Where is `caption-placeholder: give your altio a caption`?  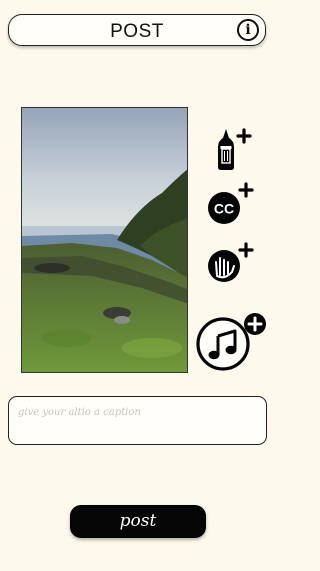 caption-placeholder: give your altio a caption is located at coordinates (79, 412).